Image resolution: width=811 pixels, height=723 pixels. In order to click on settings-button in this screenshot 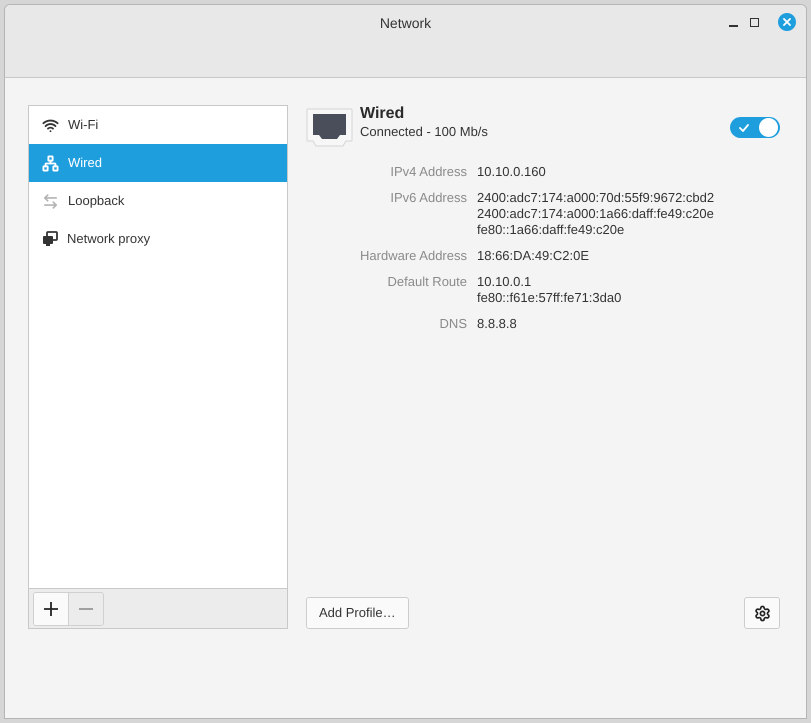, I will do `click(762, 613)`.